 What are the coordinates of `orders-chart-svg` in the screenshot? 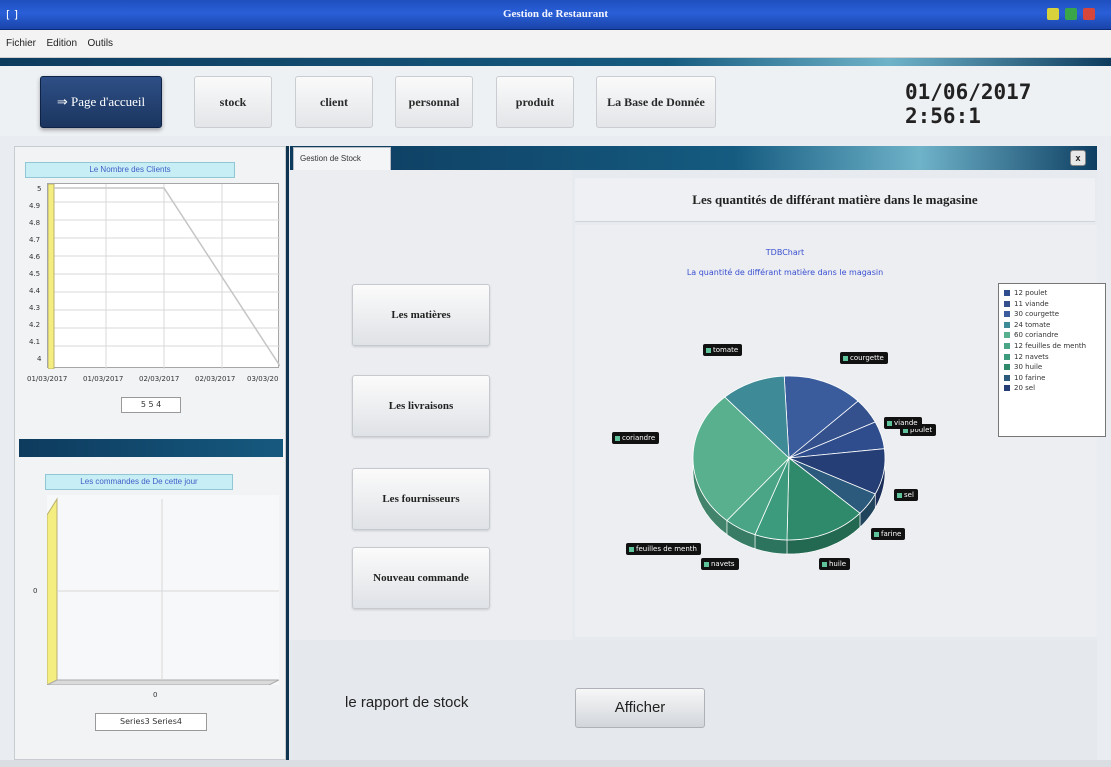 It's located at (163, 591).